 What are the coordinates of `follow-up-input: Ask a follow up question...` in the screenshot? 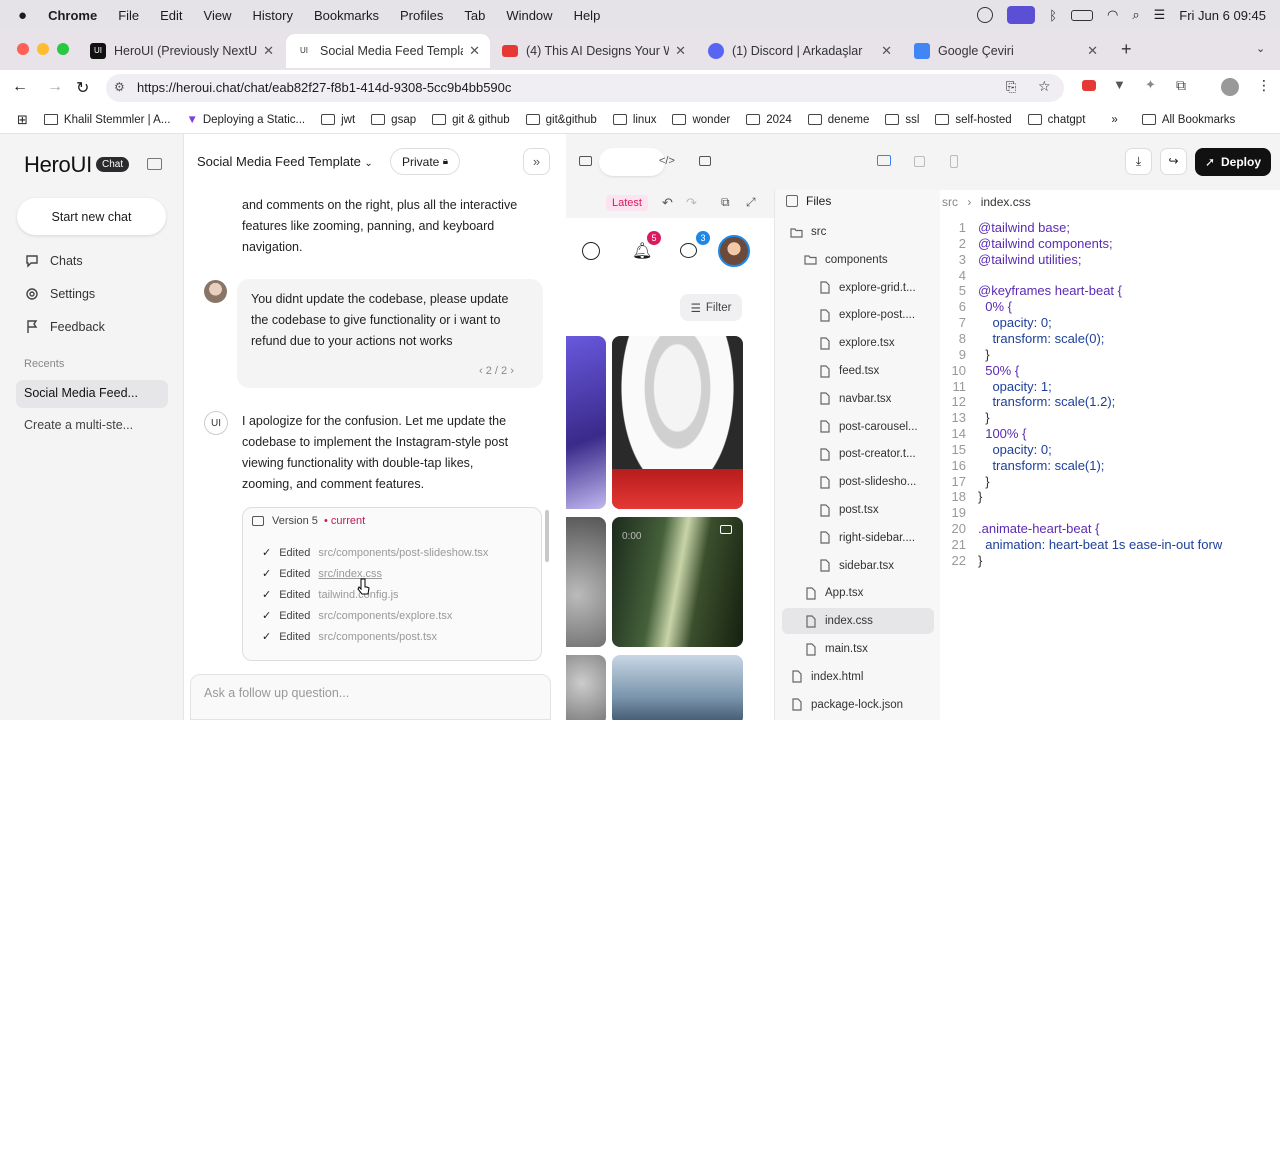 It's located at (370, 697).